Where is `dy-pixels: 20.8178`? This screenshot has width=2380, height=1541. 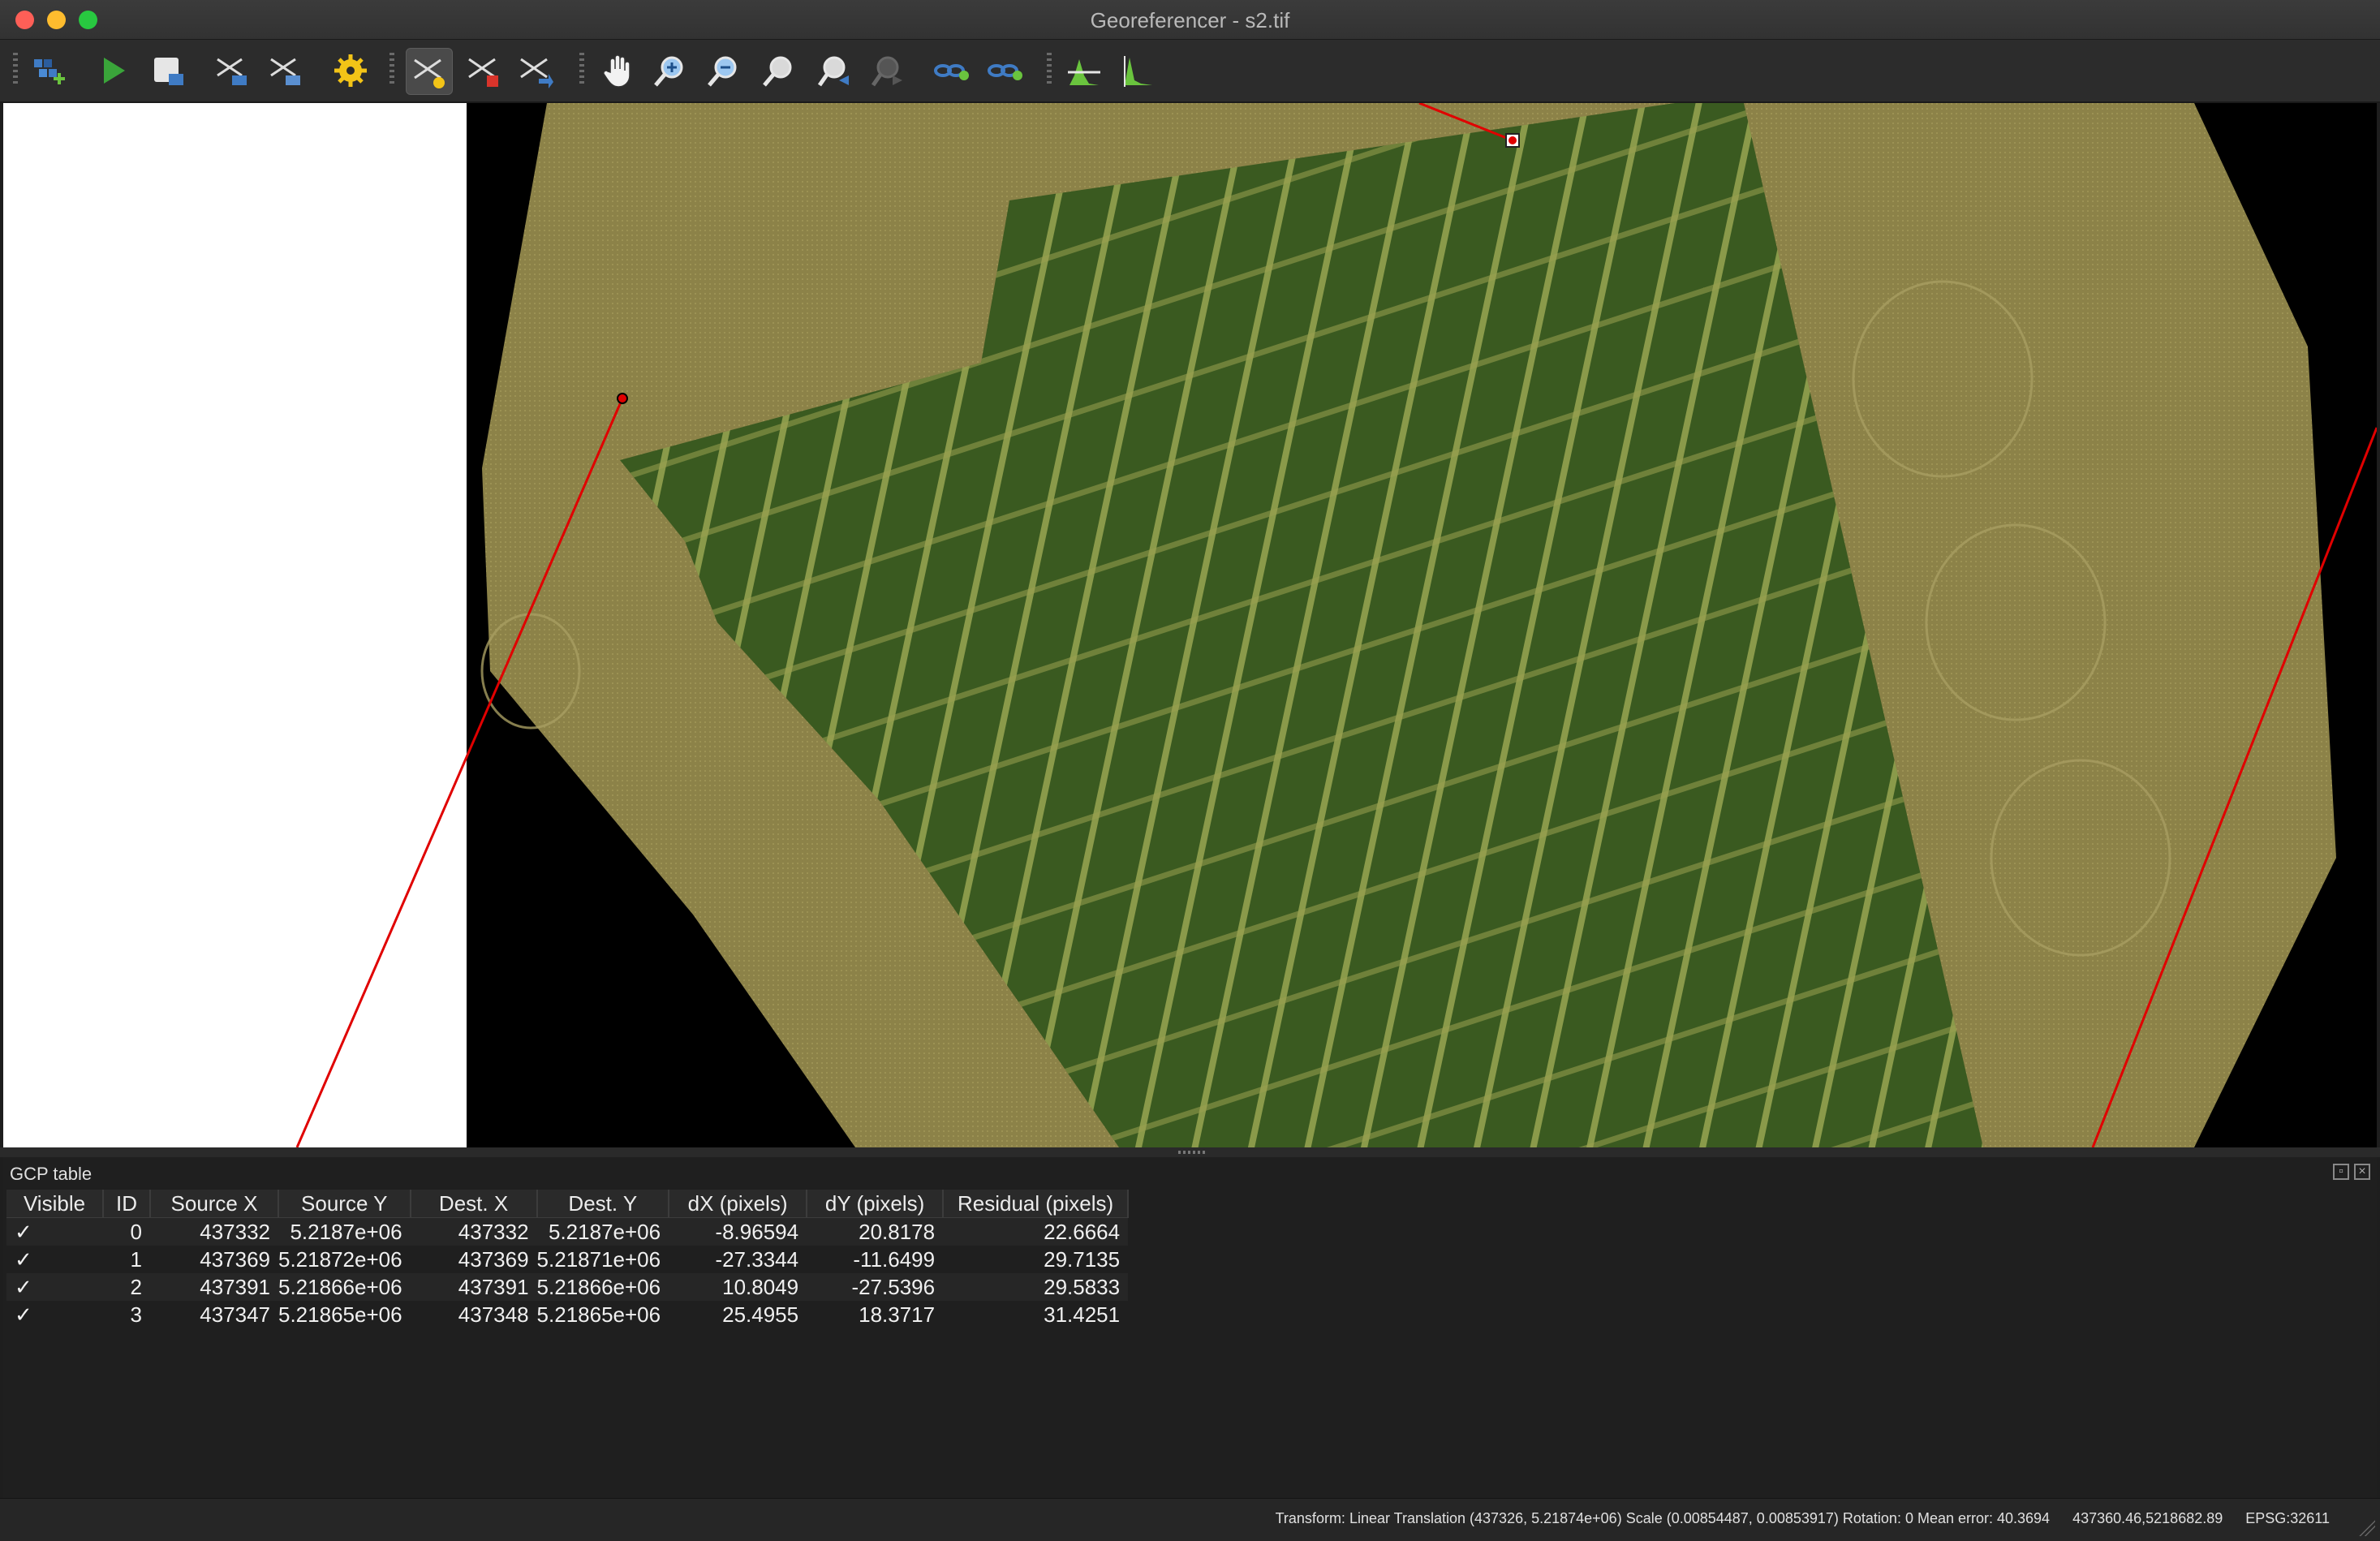
dy-pixels: 20.8178 is located at coordinates (875, 1231).